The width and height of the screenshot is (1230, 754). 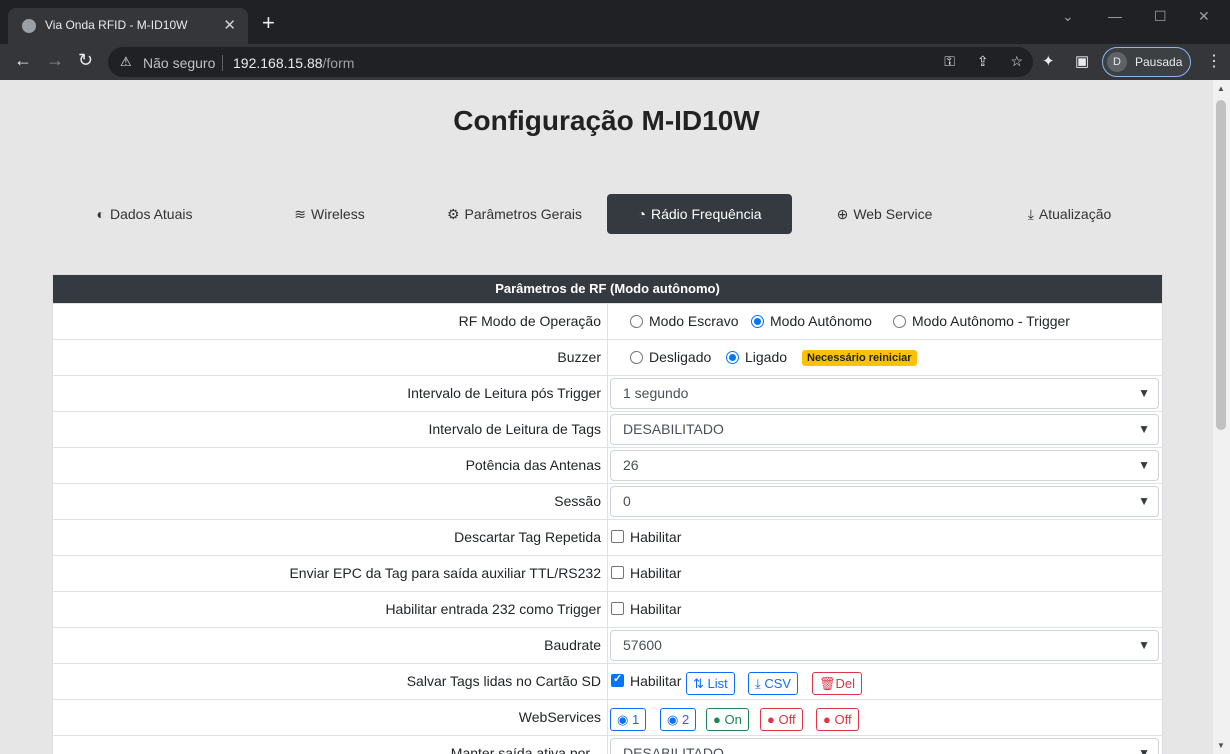 What do you see at coordinates (827, 683) in the screenshot?
I see `trash-icon: 🗑` at bounding box center [827, 683].